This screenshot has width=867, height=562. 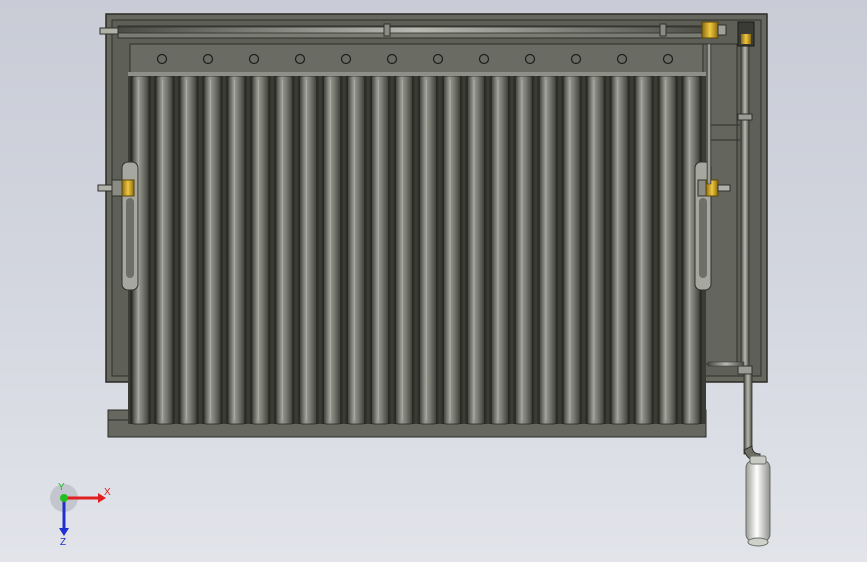 I want to click on gas-cylinder-cap, so click(x=758, y=460).